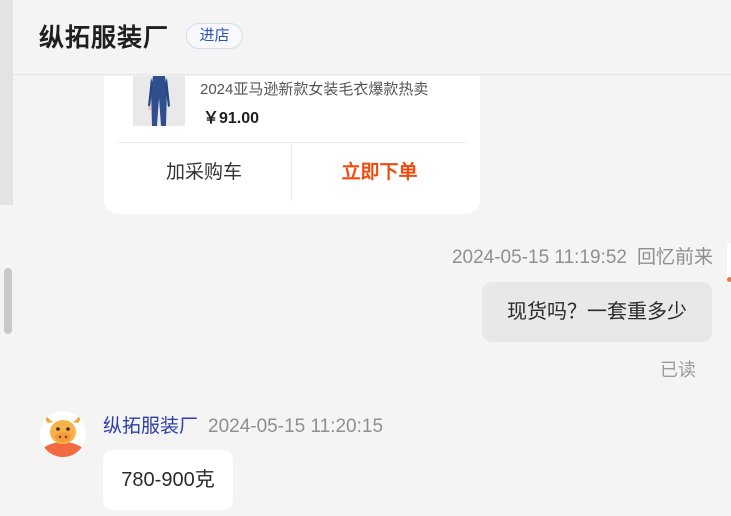  Describe the element at coordinates (231, 118) in the screenshot. I see `product-price: ￥91.00` at that location.